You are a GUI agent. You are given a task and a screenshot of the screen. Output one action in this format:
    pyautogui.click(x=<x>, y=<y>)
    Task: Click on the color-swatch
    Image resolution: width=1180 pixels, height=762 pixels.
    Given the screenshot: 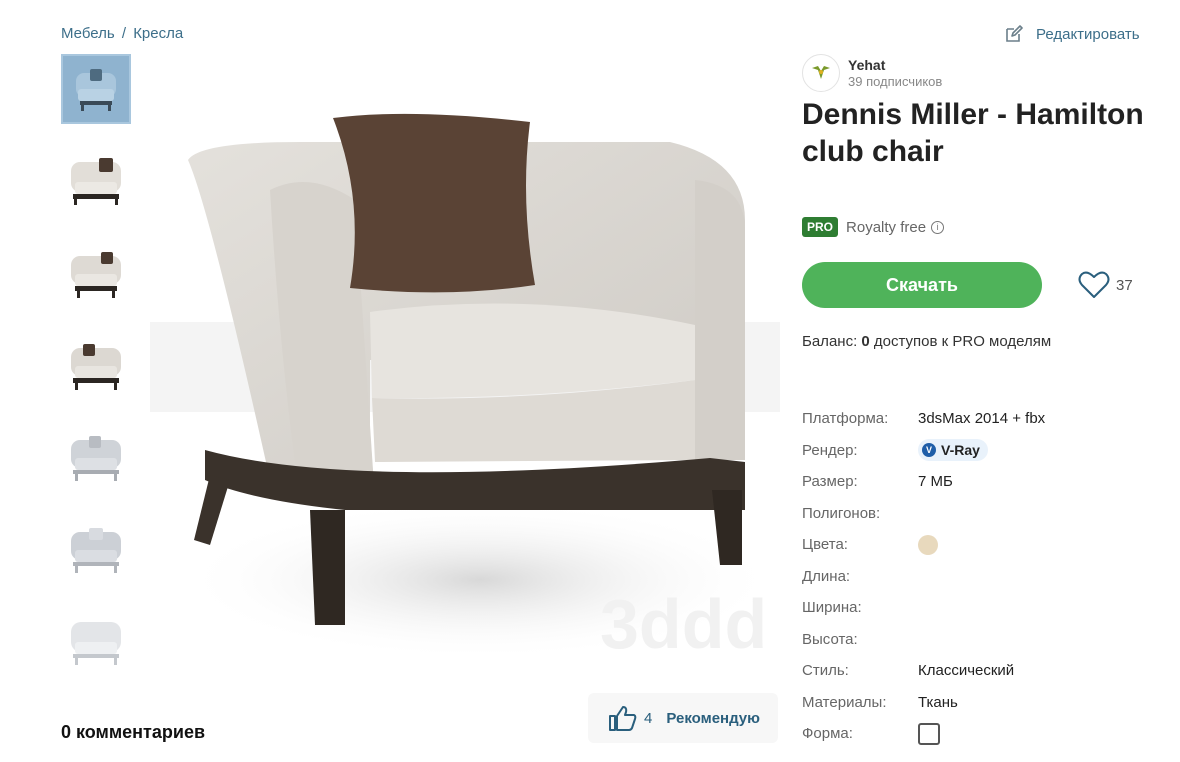 What is the action you would take?
    pyautogui.click(x=928, y=544)
    